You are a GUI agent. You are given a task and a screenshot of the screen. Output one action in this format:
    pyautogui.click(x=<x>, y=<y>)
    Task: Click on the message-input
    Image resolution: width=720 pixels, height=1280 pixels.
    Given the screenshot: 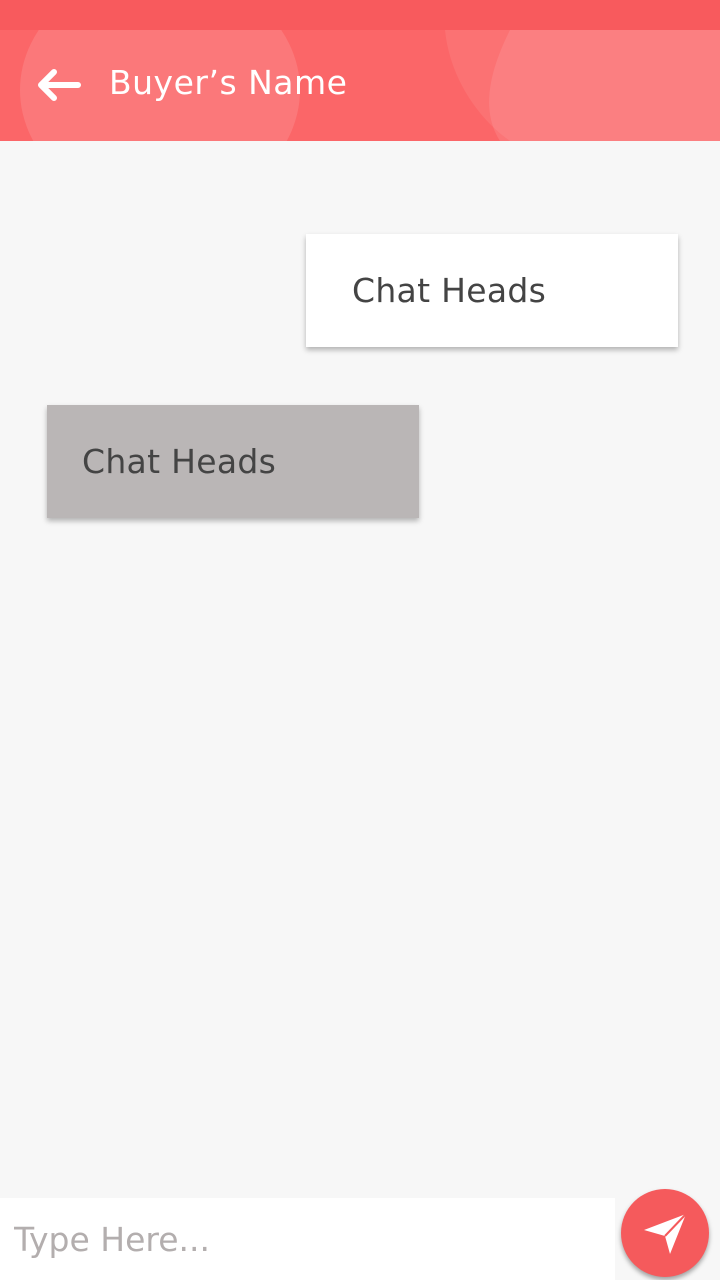 What is the action you would take?
    pyautogui.click(x=307, y=1239)
    